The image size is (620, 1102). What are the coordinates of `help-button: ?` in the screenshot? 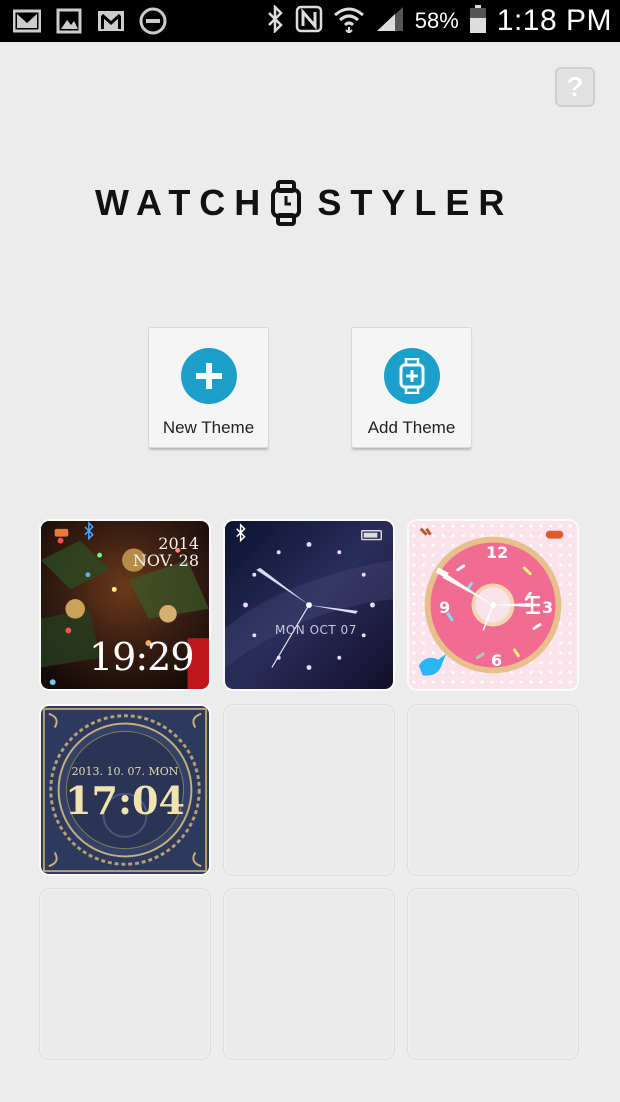 It's located at (575, 87).